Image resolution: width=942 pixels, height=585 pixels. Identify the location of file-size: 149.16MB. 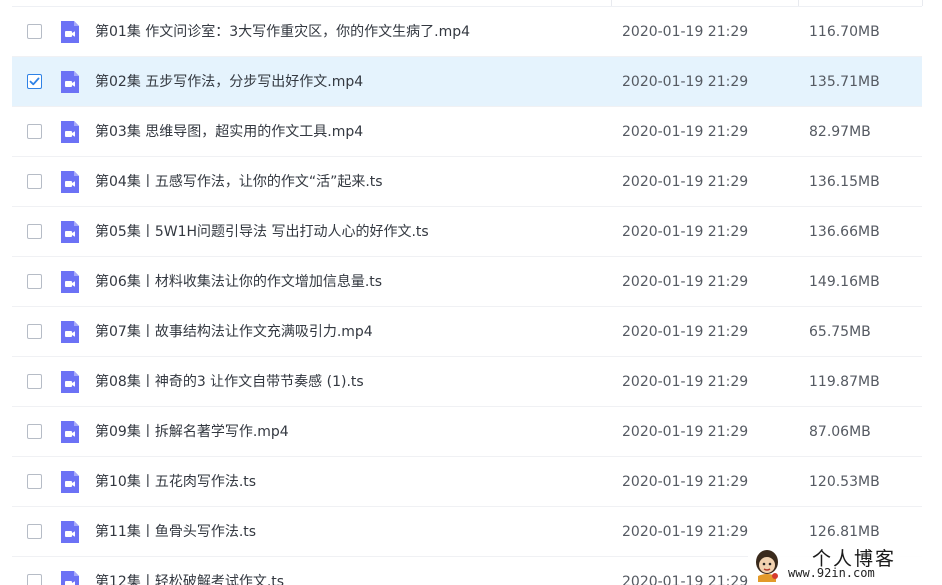
(844, 282).